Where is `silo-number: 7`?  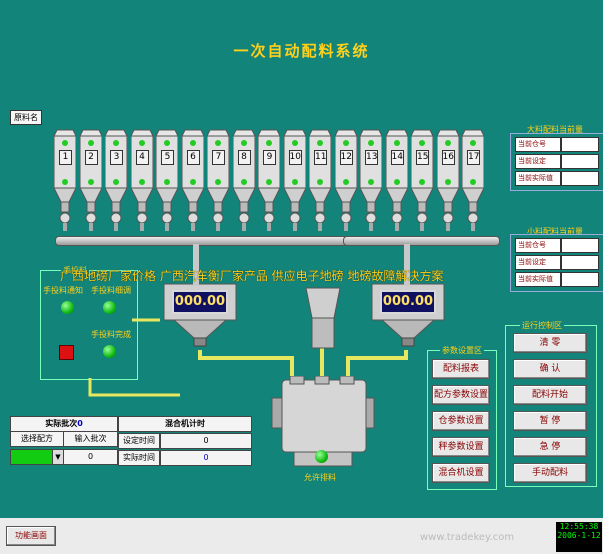 silo-number: 7 is located at coordinates (218, 157).